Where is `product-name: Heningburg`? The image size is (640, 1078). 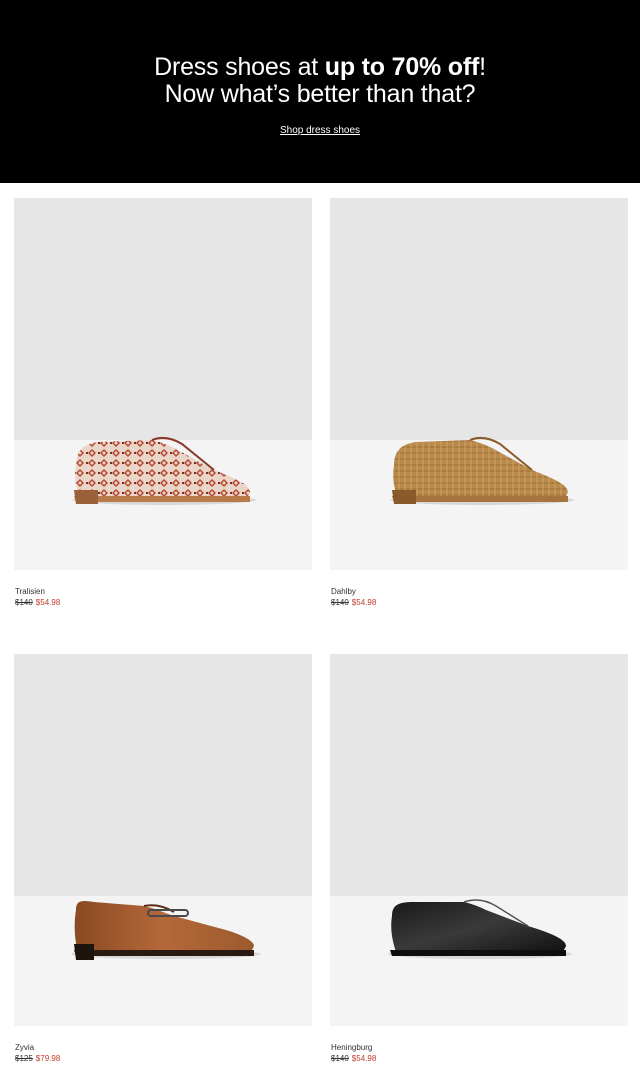
product-name: Heningburg is located at coordinates (351, 1048).